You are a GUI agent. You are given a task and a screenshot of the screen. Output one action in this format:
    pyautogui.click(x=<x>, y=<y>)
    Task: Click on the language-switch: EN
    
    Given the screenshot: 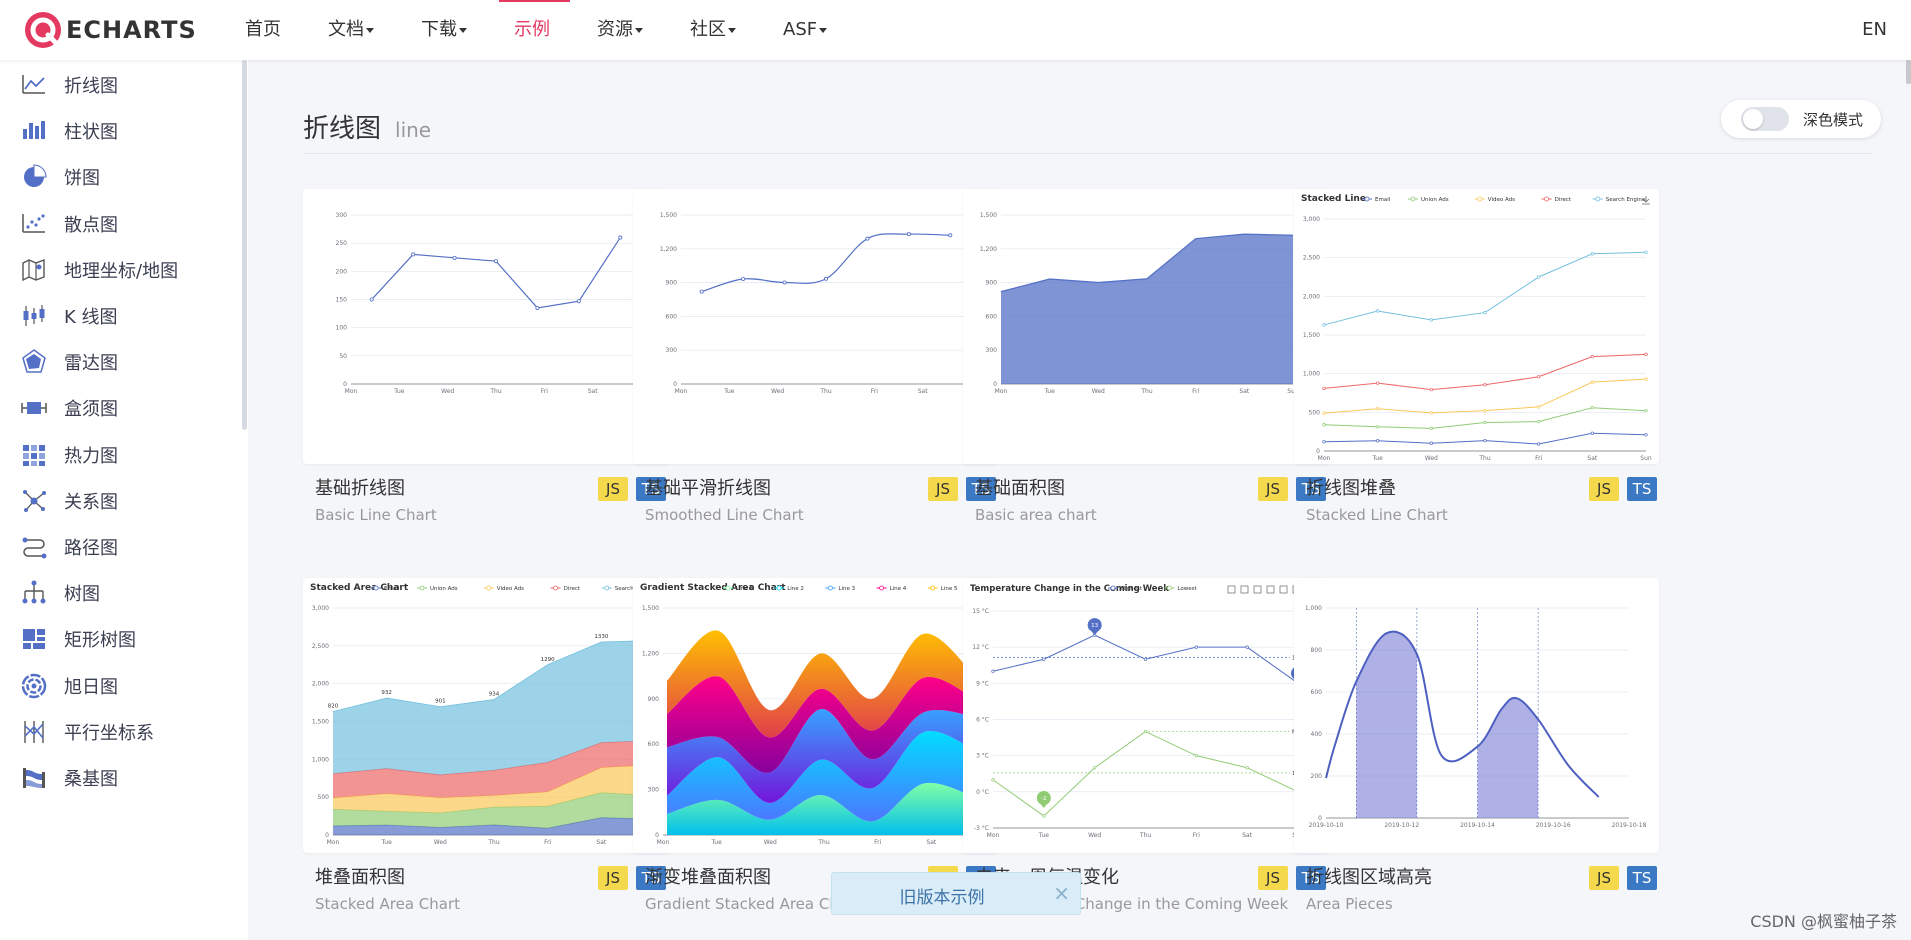 What is the action you would take?
    pyautogui.click(x=1874, y=30)
    